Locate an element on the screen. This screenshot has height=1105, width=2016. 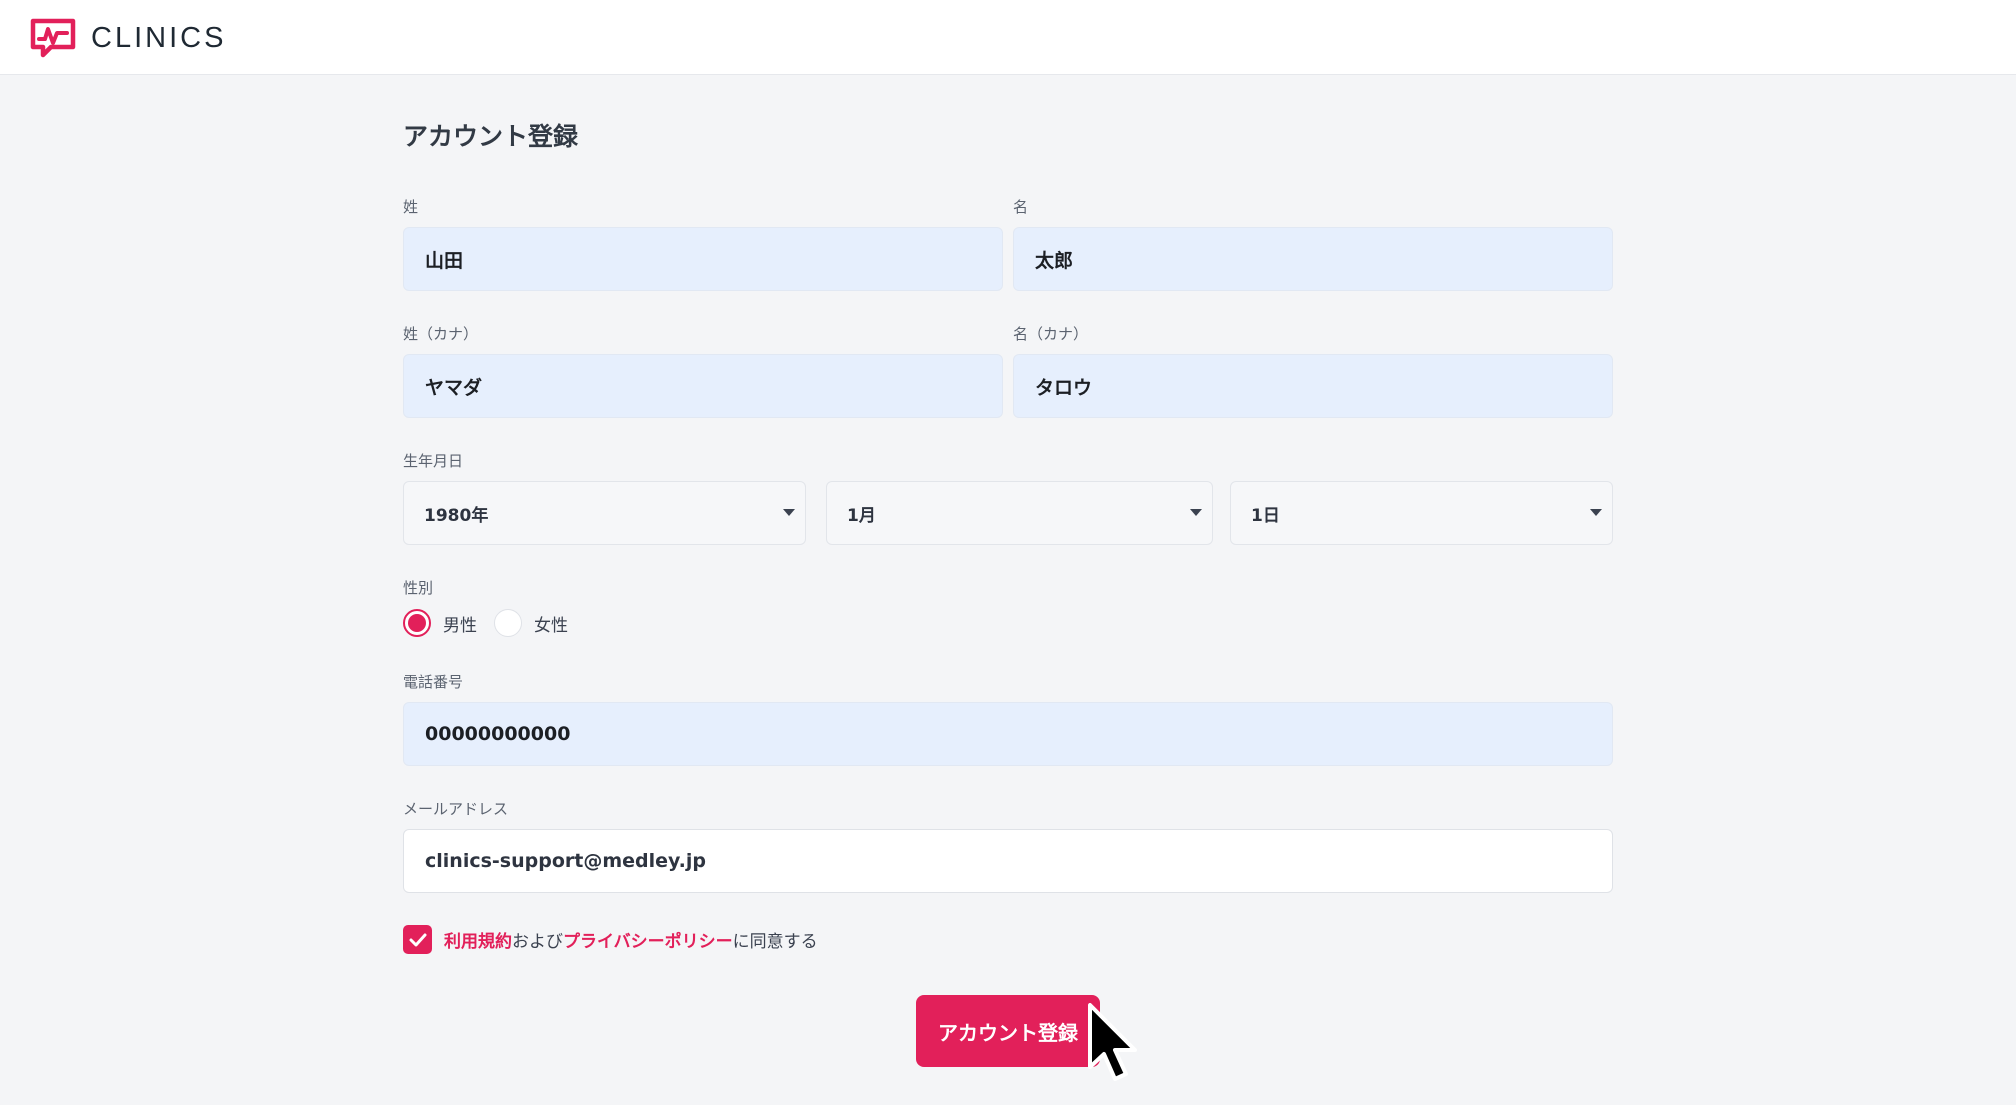
brand-name: CLINICS is located at coordinates (159, 37).